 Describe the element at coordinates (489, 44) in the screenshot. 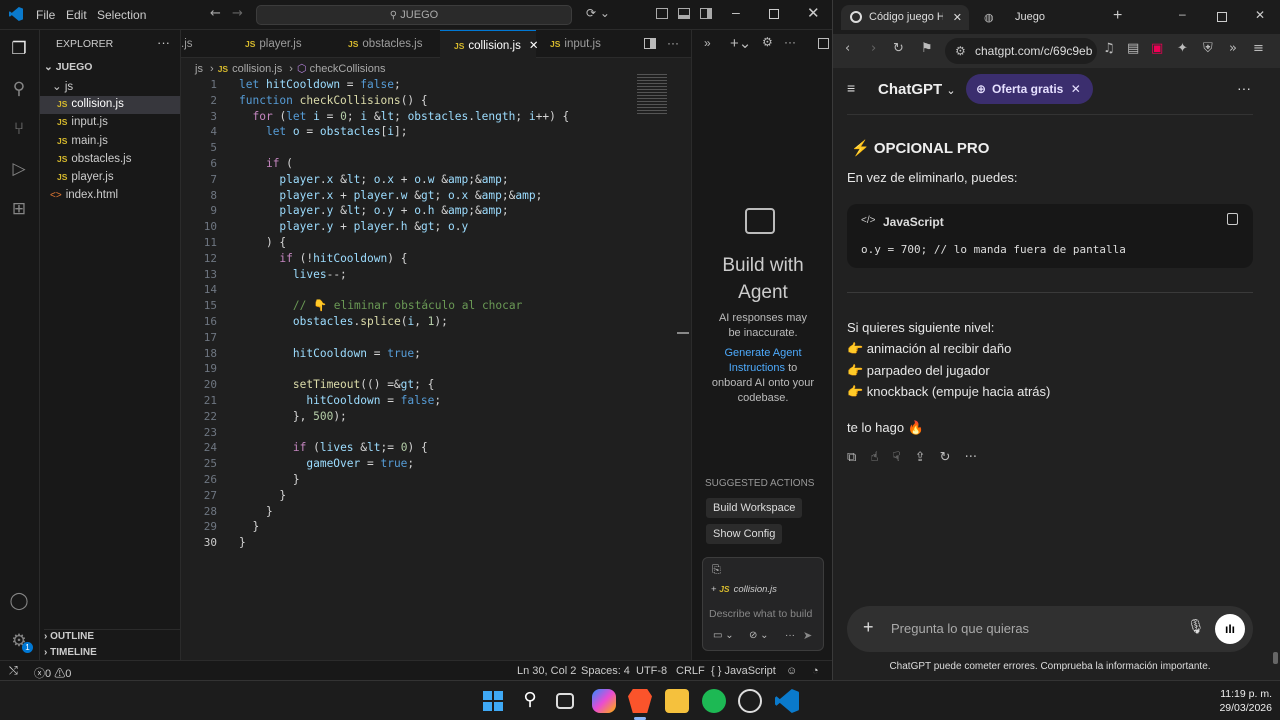

I see `tab-collision: JS collision.js ✕` at that location.